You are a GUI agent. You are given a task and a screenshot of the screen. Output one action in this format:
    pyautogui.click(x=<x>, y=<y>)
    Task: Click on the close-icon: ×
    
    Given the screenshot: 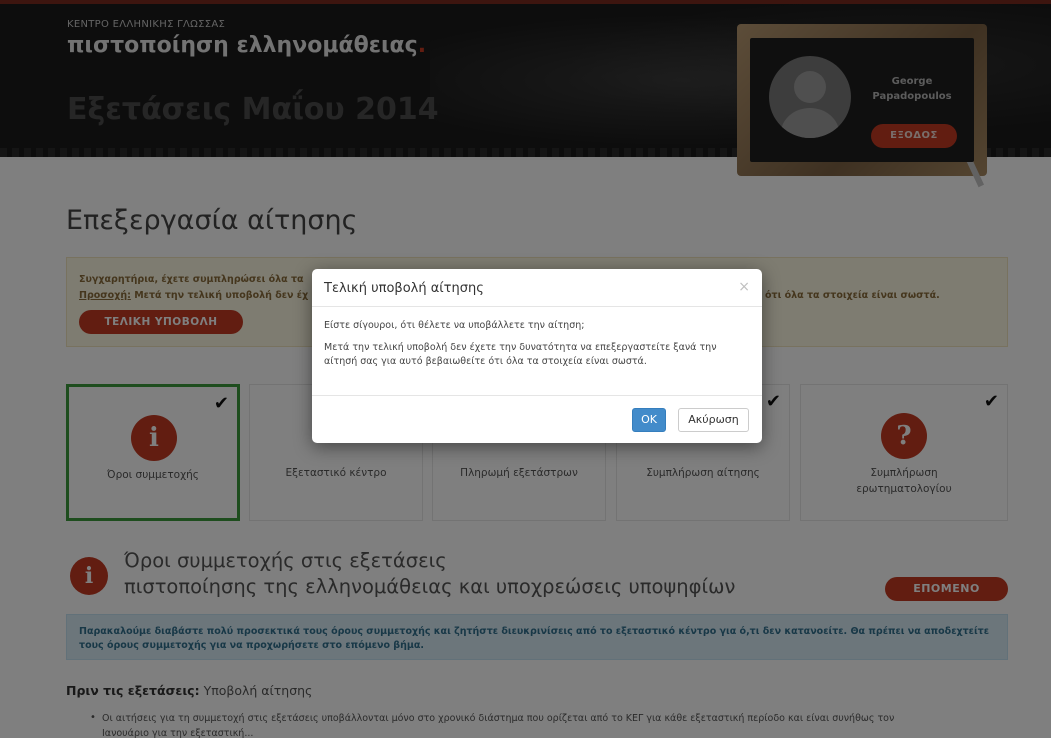 What is the action you would take?
    pyautogui.click(x=744, y=287)
    